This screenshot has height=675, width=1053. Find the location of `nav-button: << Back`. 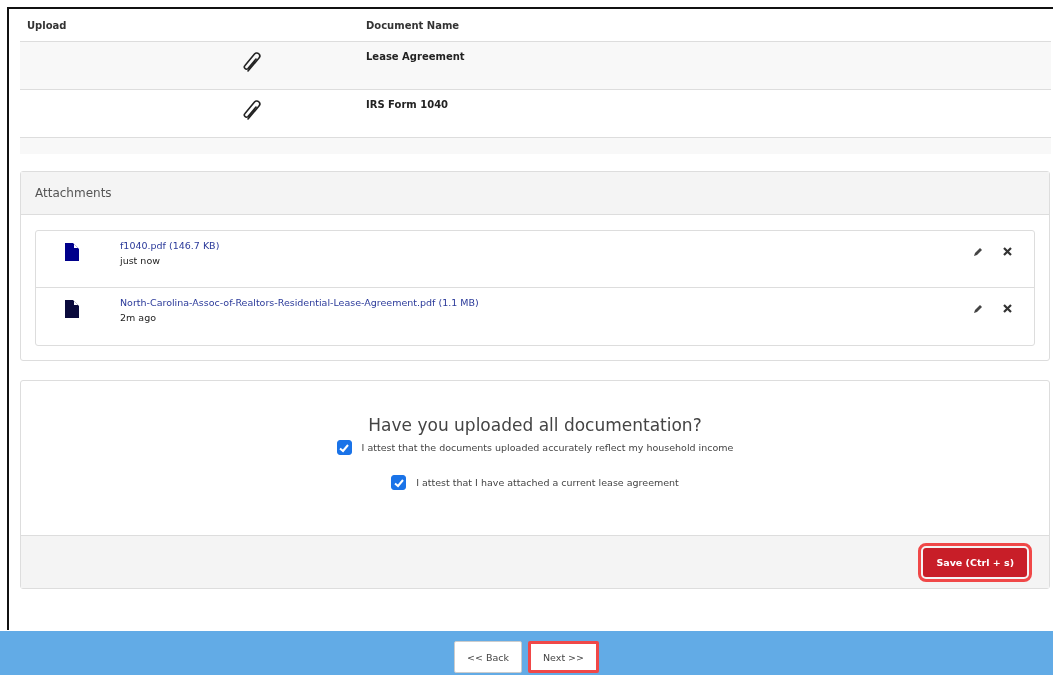

nav-button: << Back is located at coordinates (487, 657).